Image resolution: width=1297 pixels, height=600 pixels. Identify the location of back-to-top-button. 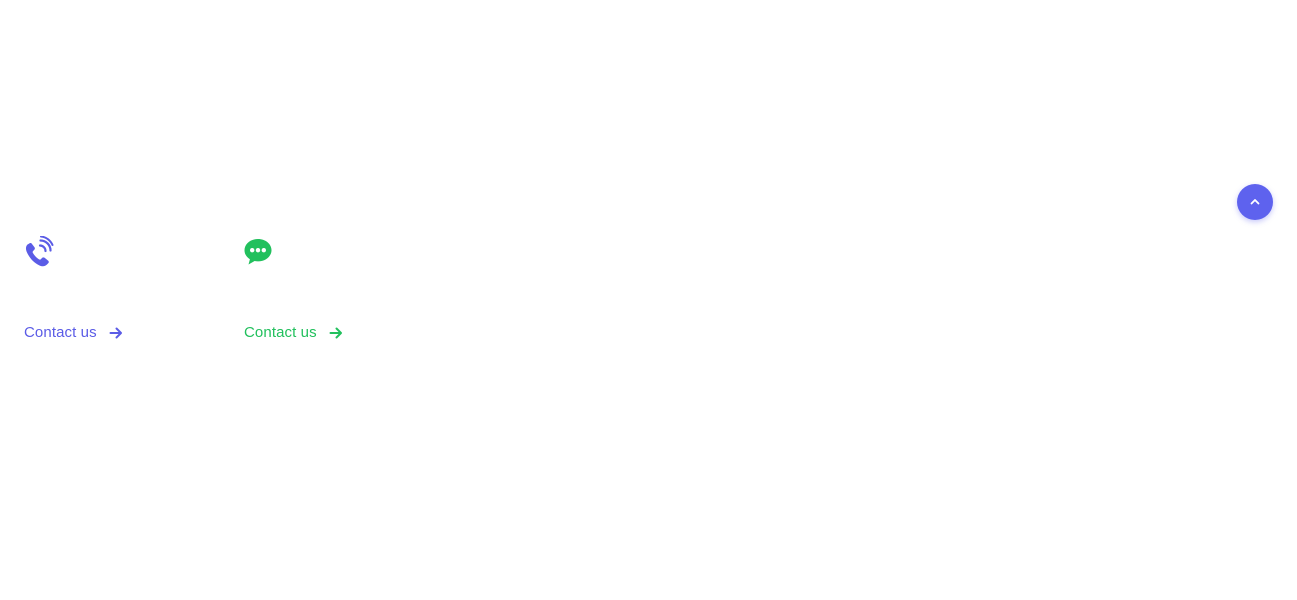
(1255, 202).